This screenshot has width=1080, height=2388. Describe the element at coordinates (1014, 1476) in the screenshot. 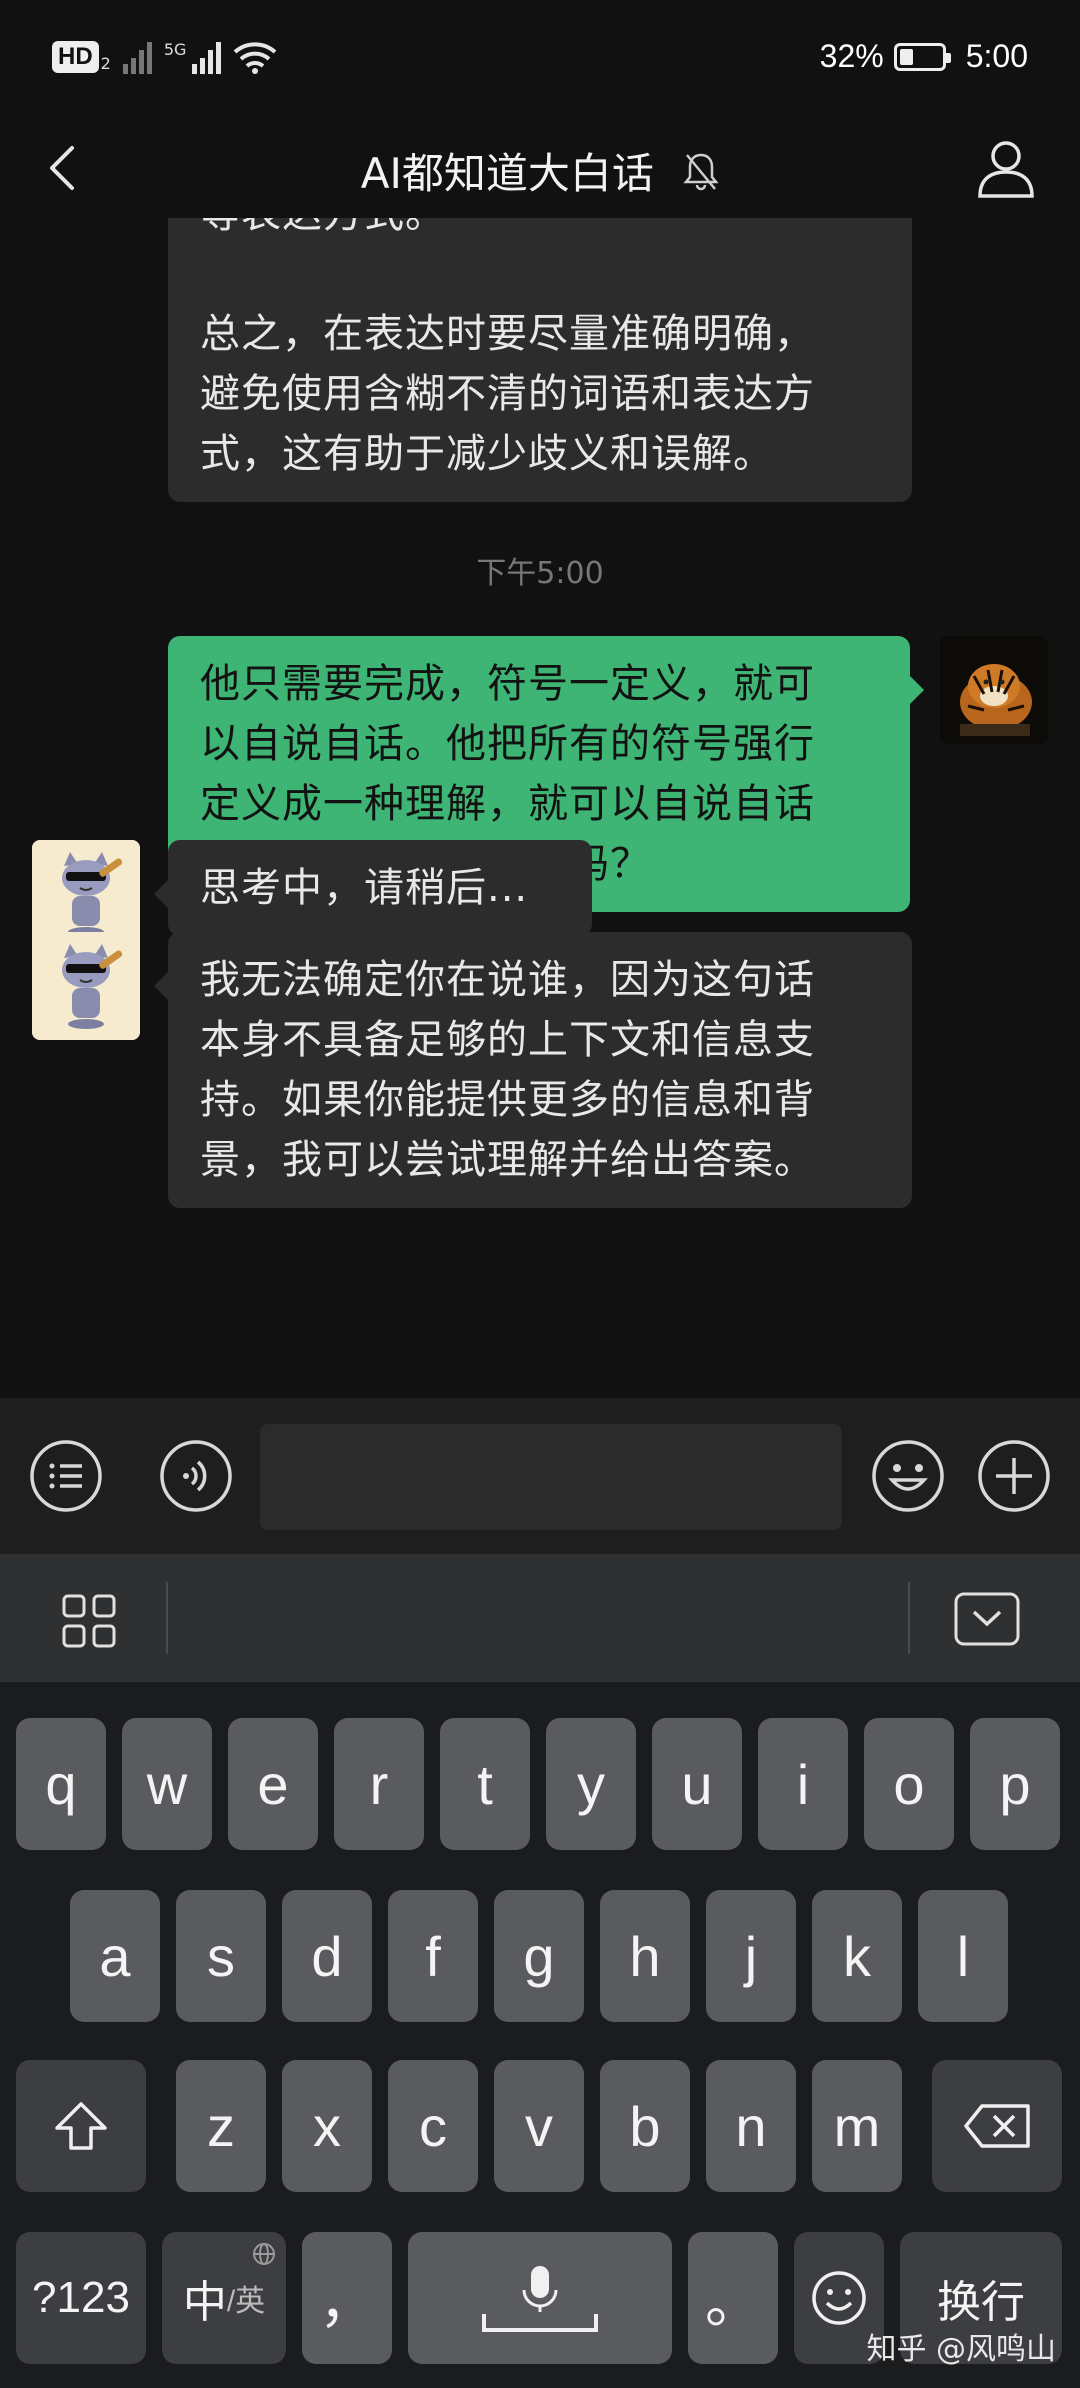

I see `plus-icon` at that location.